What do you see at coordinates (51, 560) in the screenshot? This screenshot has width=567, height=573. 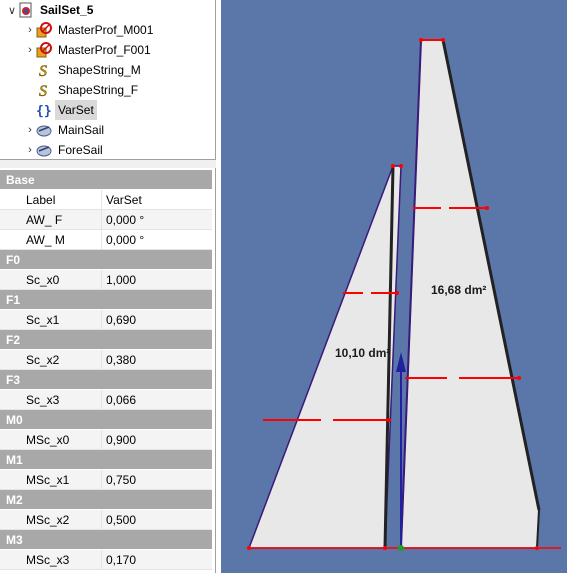 I see `property-key: MSc_x3` at bounding box center [51, 560].